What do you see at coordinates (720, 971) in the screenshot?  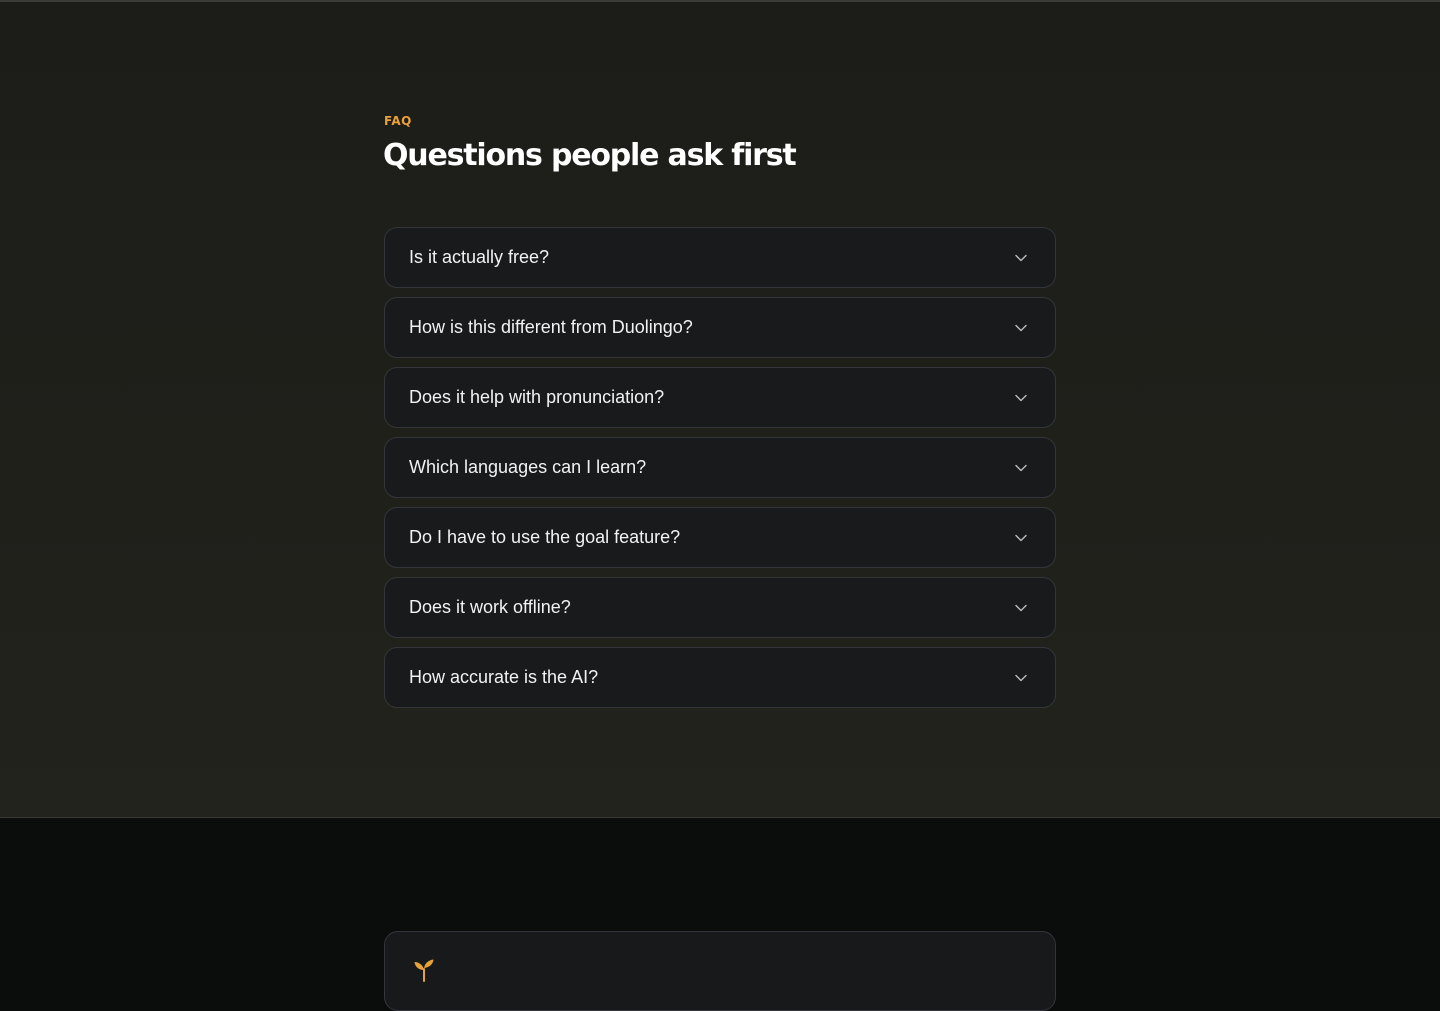 I see `cta-card` at bounding box center [720, 971].